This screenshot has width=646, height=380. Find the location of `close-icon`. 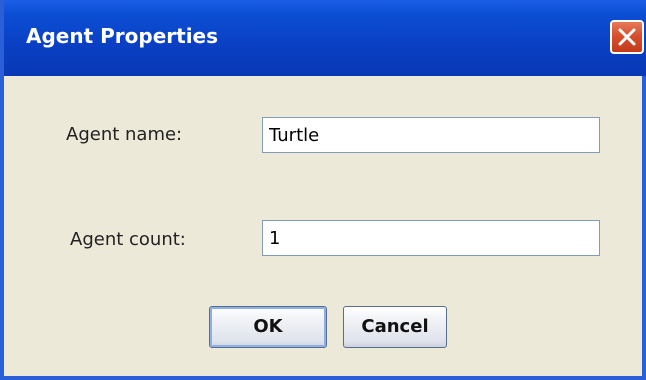

close-icon is located at coordinates (627, 37).